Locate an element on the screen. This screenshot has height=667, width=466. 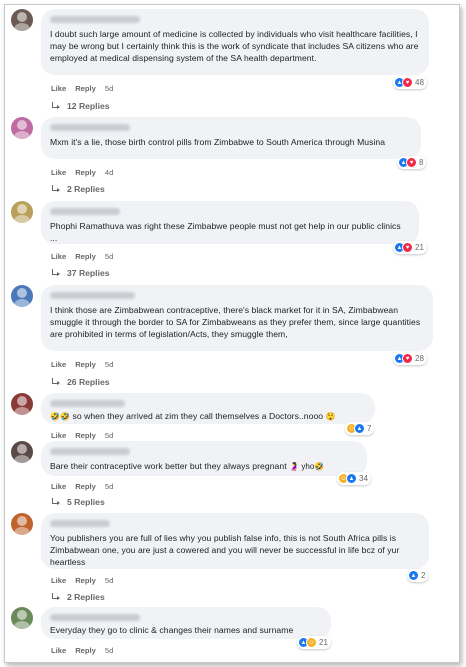
reaction-summary: ☺ ▲ 34 is located at coordinates (354, 478).